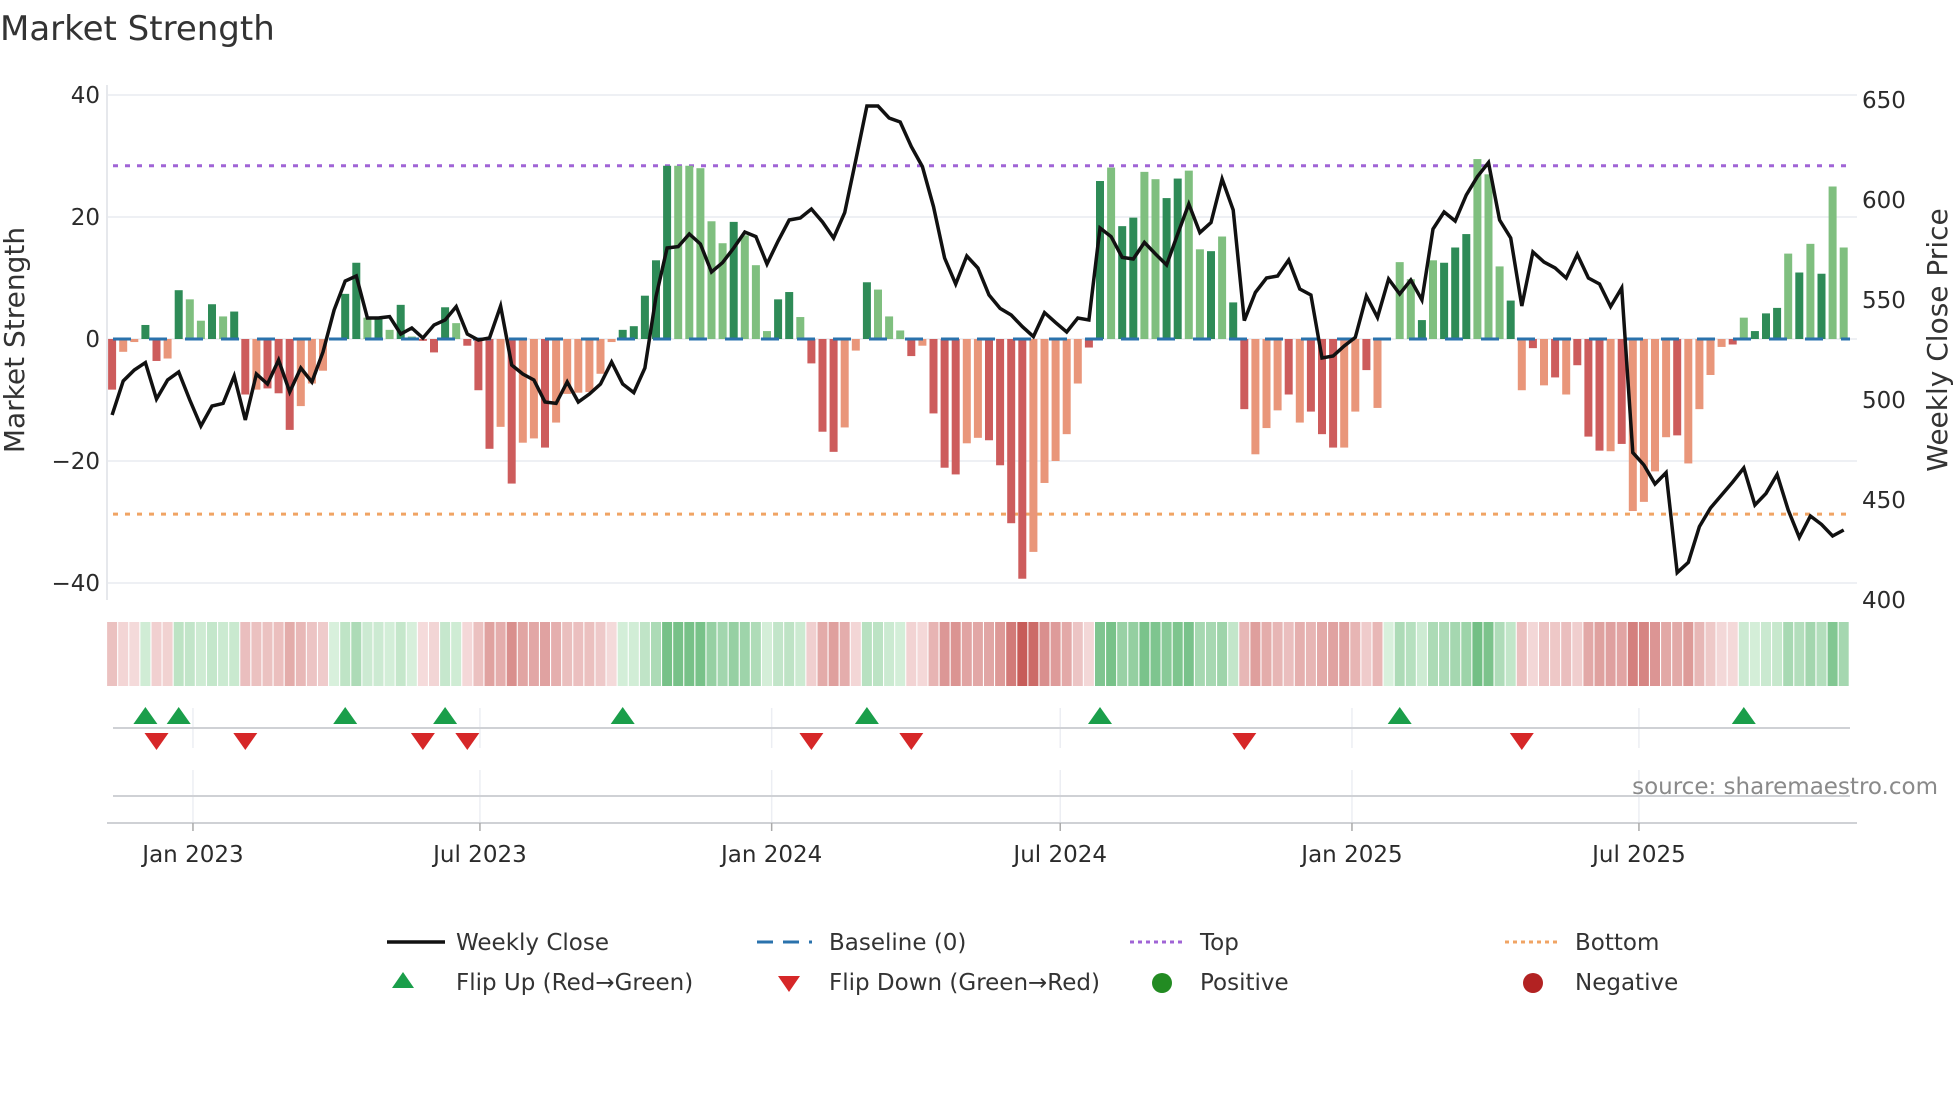 This screenshot has height=1102, width=1960. What do you see at coordinates (1244, 983) in the screenshot?
I see `legend-positive: Positive` at bounding box center [1244, 983].